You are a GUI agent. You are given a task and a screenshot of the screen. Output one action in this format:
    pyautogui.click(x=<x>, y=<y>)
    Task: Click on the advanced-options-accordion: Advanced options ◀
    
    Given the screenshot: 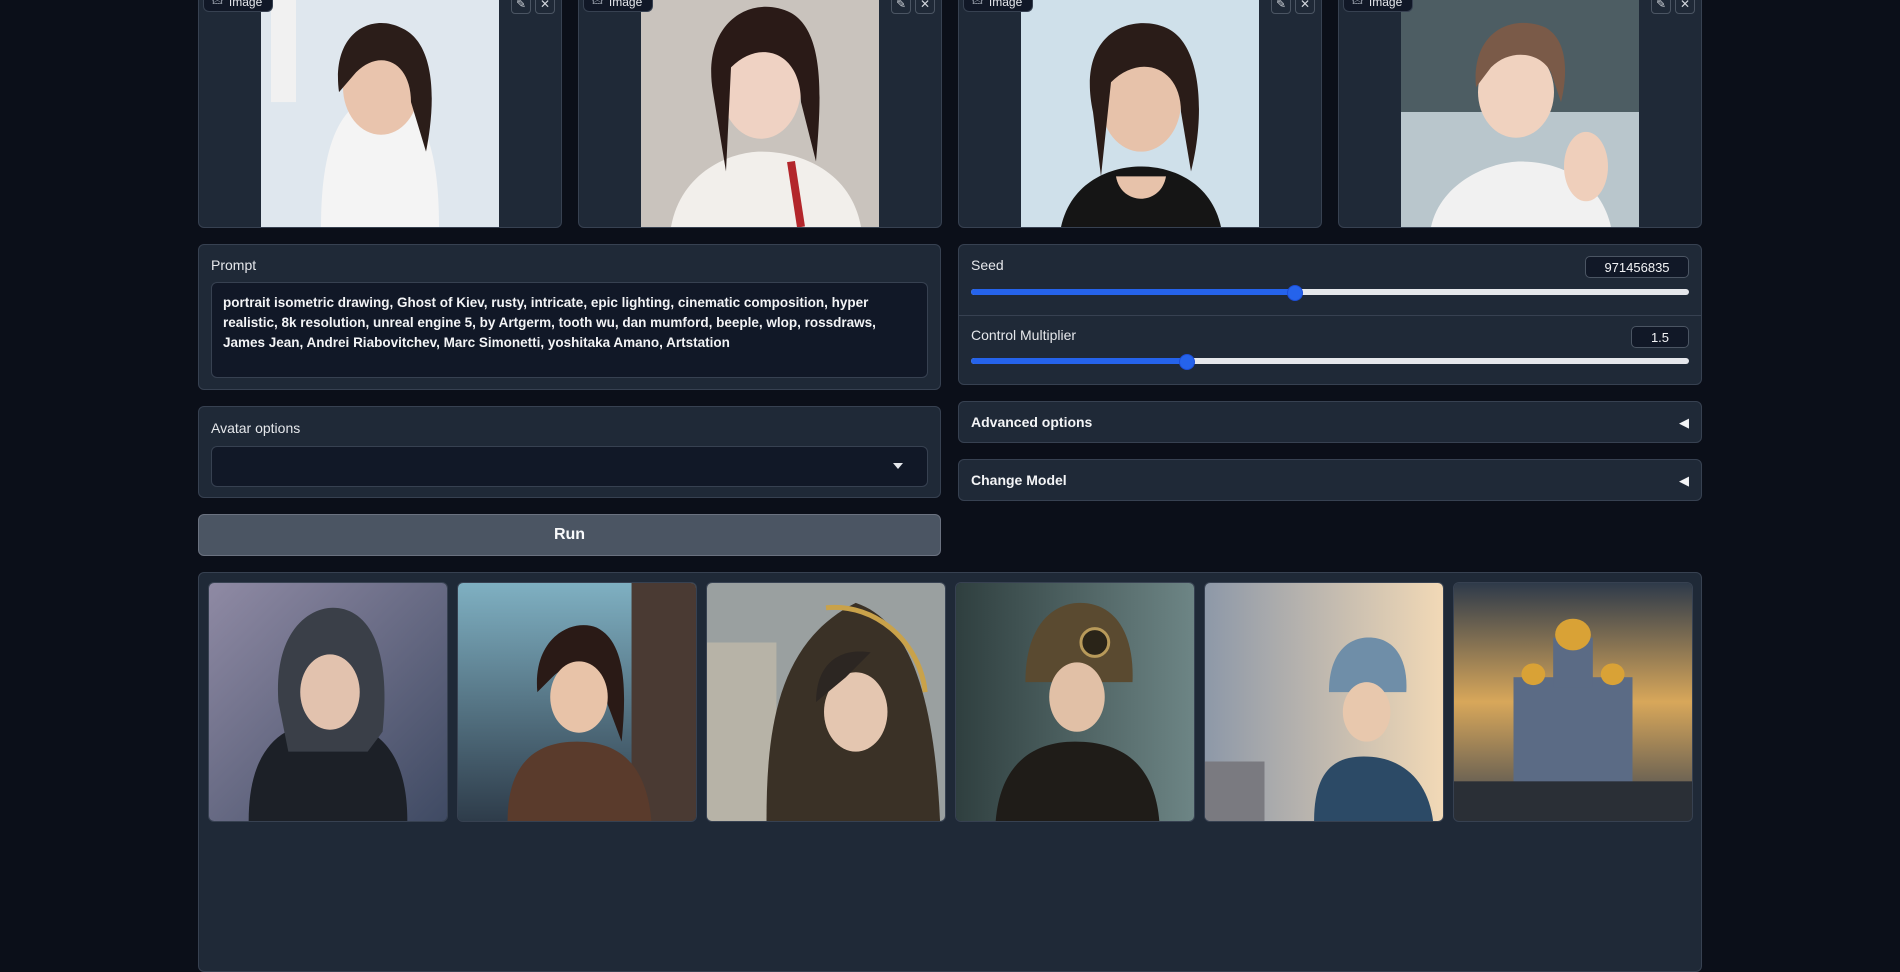 What is the action you would take?
    pyautogui.click(x=1330, y=422)
    